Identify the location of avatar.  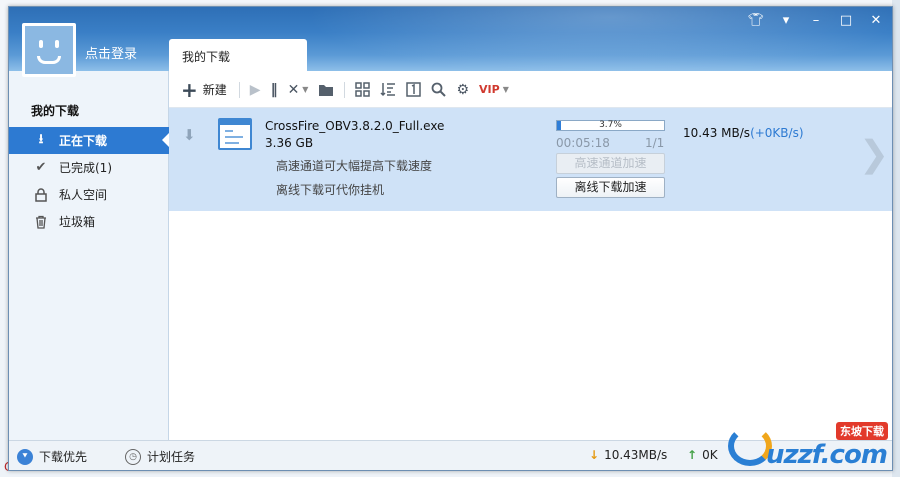
(49, 50).